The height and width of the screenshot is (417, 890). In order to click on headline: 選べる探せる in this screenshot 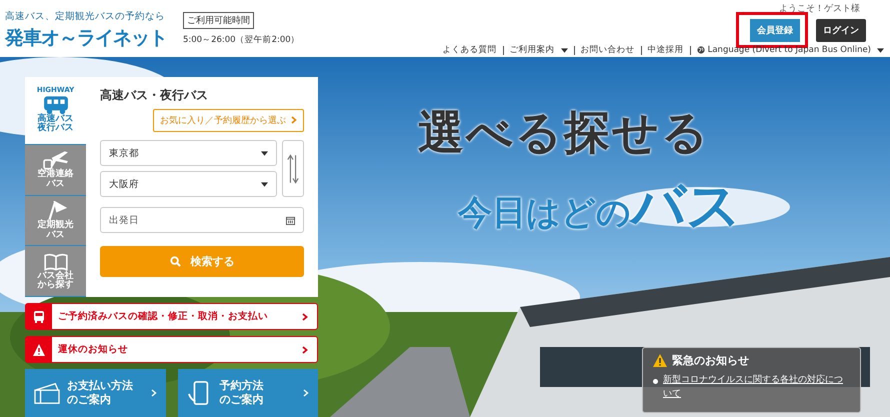, I will do `click(564, 132)`.